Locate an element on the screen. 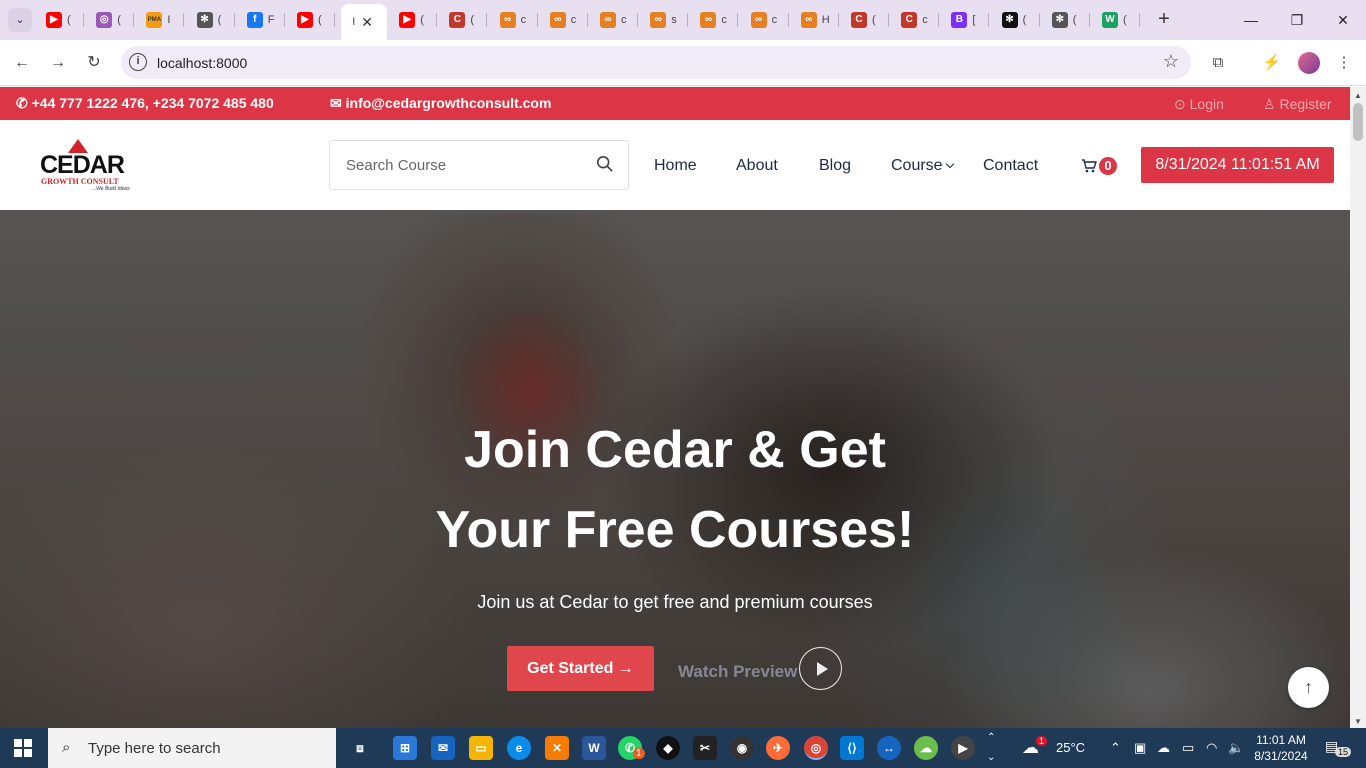 The image size is (1366, 768). notification-center-icon: ▤ 15 is located at coordinates (1338, 748).